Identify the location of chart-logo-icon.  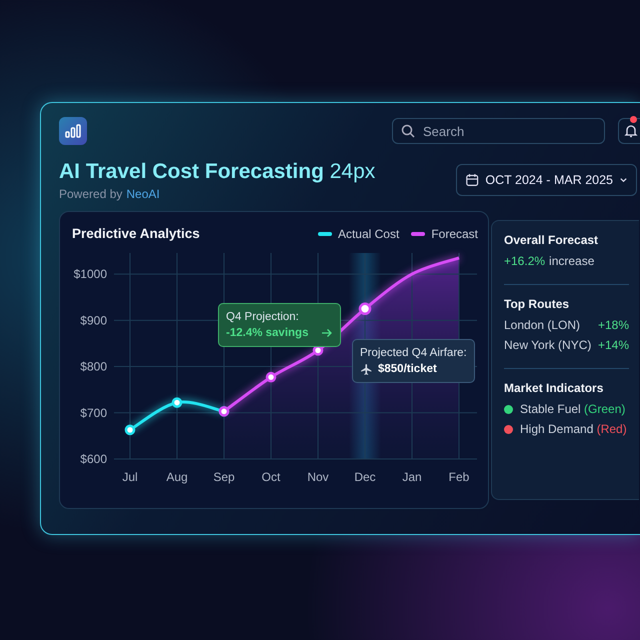
(73, 131).